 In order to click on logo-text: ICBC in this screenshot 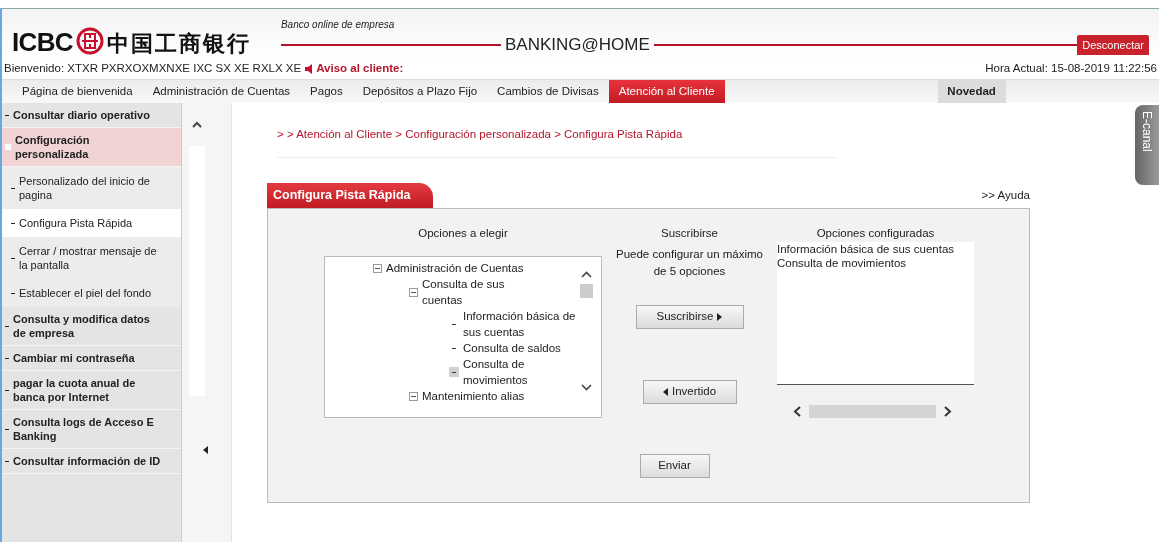, I will do `click(42, 42)`.